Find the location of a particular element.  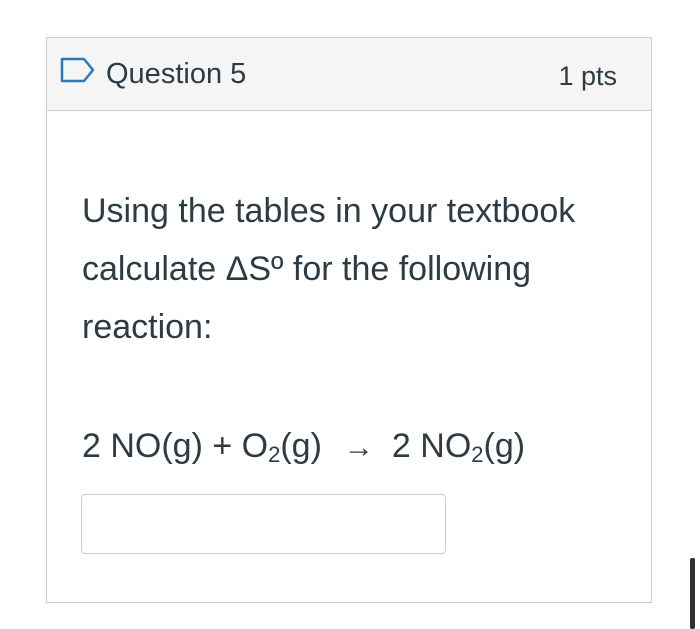

question-title: Question 5 is located at coordinates (176, 74).